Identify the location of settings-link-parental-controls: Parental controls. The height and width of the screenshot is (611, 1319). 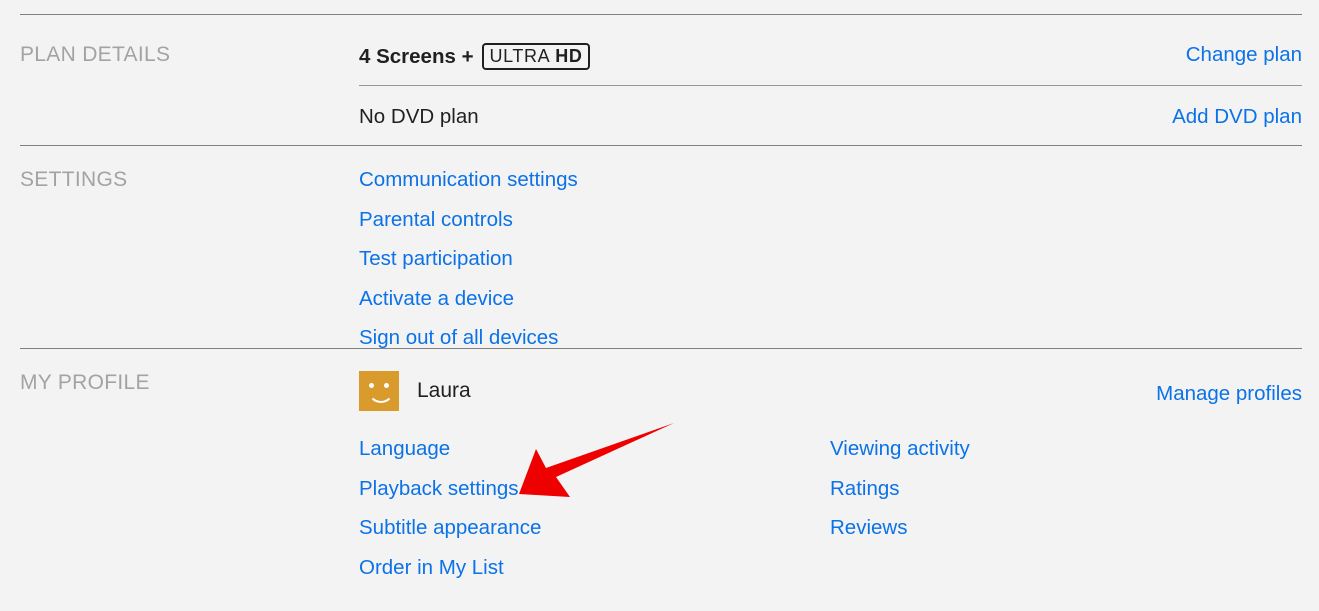
(468, 220).